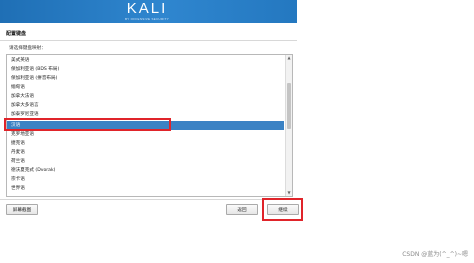 This screenshot has width=474, height=263. Describe the element at coordinates (435, 254) in the screenshot. I see `csdn-watermark: CSDN @蓝为(^_^)~嗯` at that location.